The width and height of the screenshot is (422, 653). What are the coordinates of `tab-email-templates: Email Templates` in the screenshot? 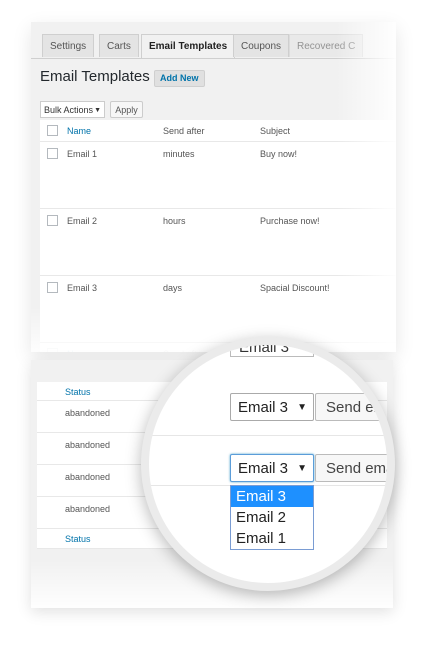 It's located at (188, 46).